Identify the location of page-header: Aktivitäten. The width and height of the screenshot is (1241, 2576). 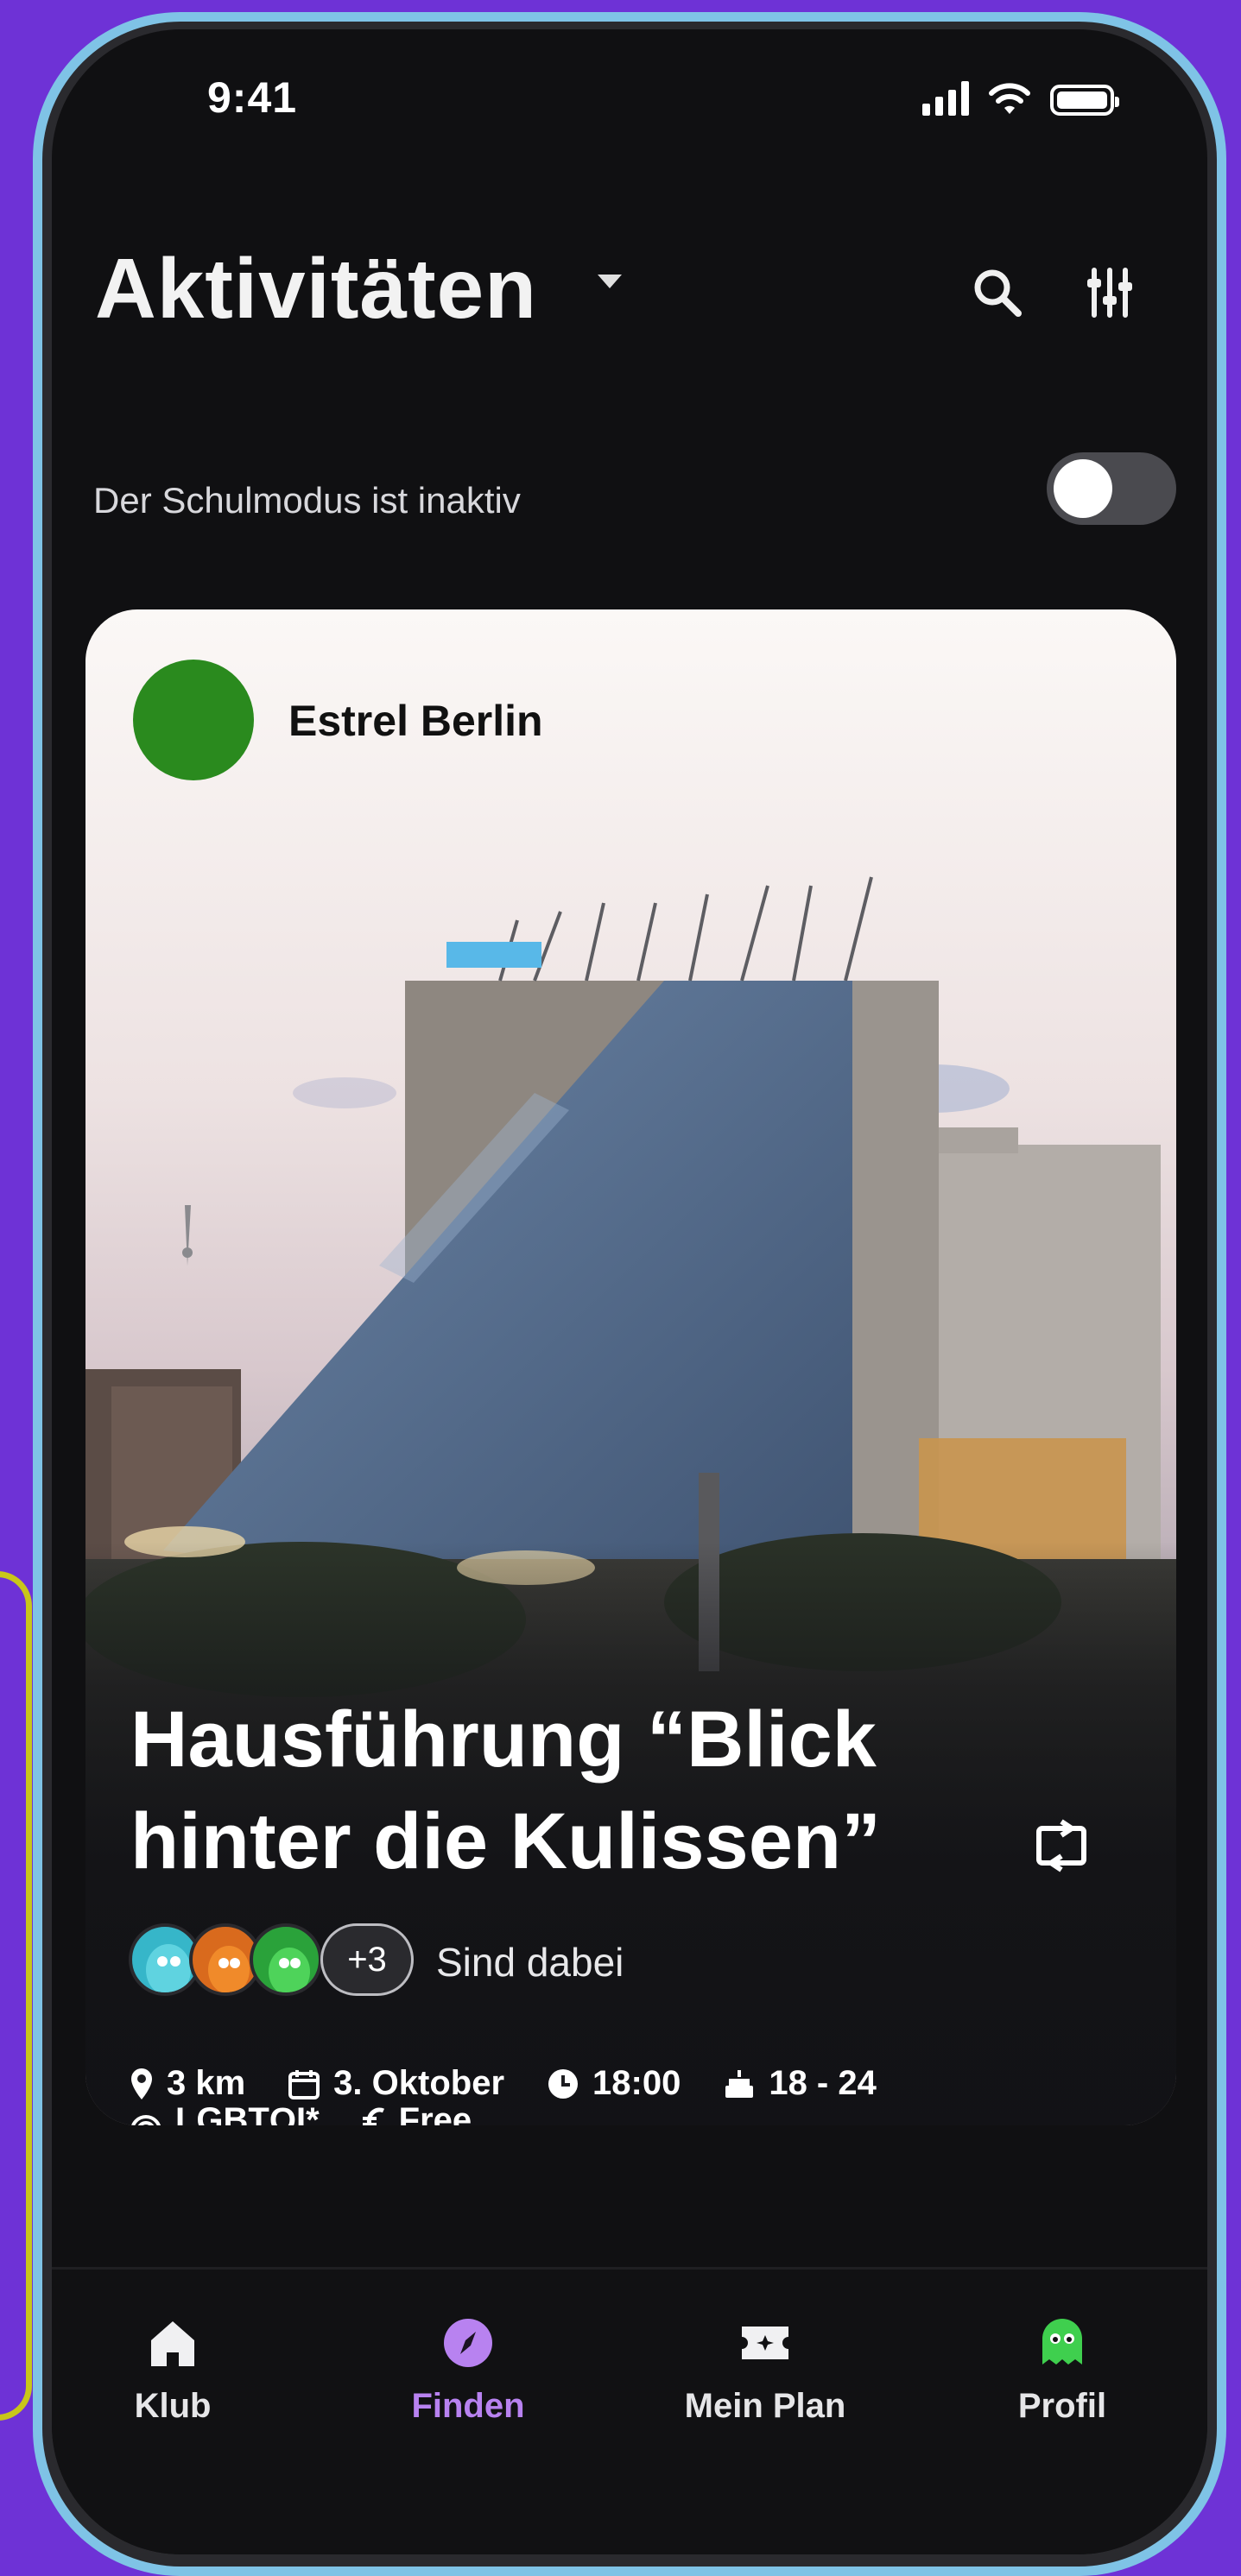
(629, 288).